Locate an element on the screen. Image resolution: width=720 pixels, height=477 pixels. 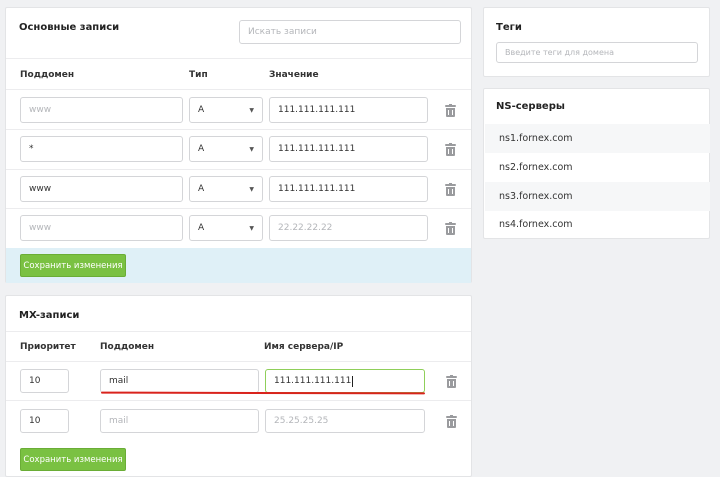
ns-server-item: ns2.fornex.com is located at coordinates (536, 167).